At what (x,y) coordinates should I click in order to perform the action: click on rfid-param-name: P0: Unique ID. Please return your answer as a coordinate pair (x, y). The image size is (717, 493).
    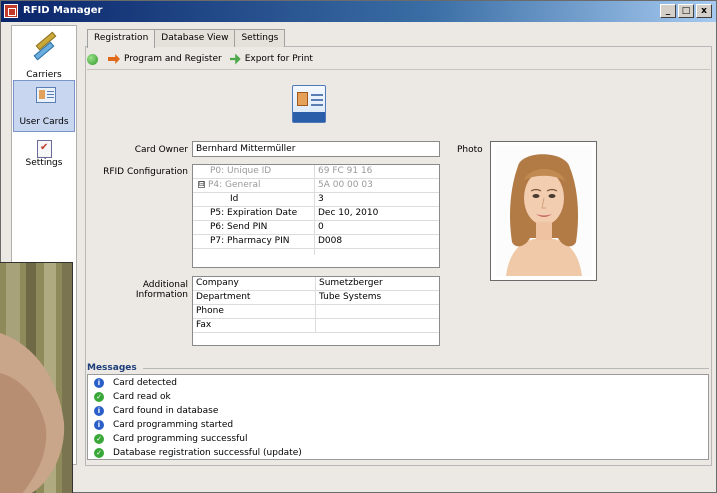
    Looking at the image, I should click on (241, 171).